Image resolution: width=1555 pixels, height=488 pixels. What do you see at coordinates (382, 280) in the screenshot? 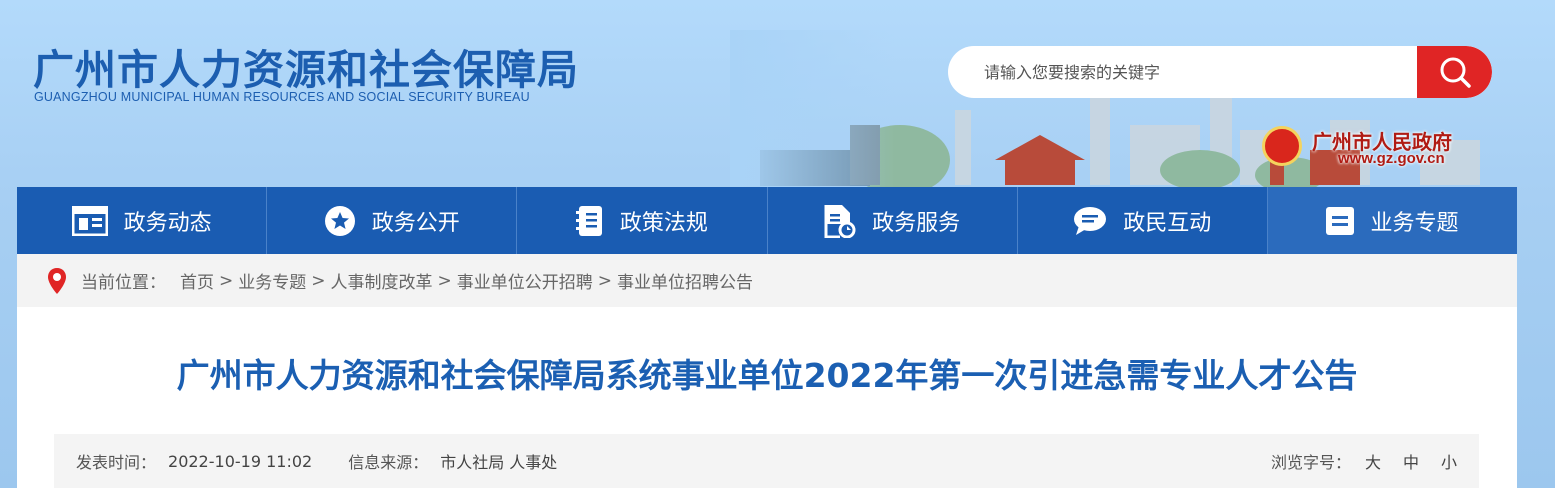
I see `breadcrumb-personnel-reform: 人事制度改革` at bounding box center [382, 280].